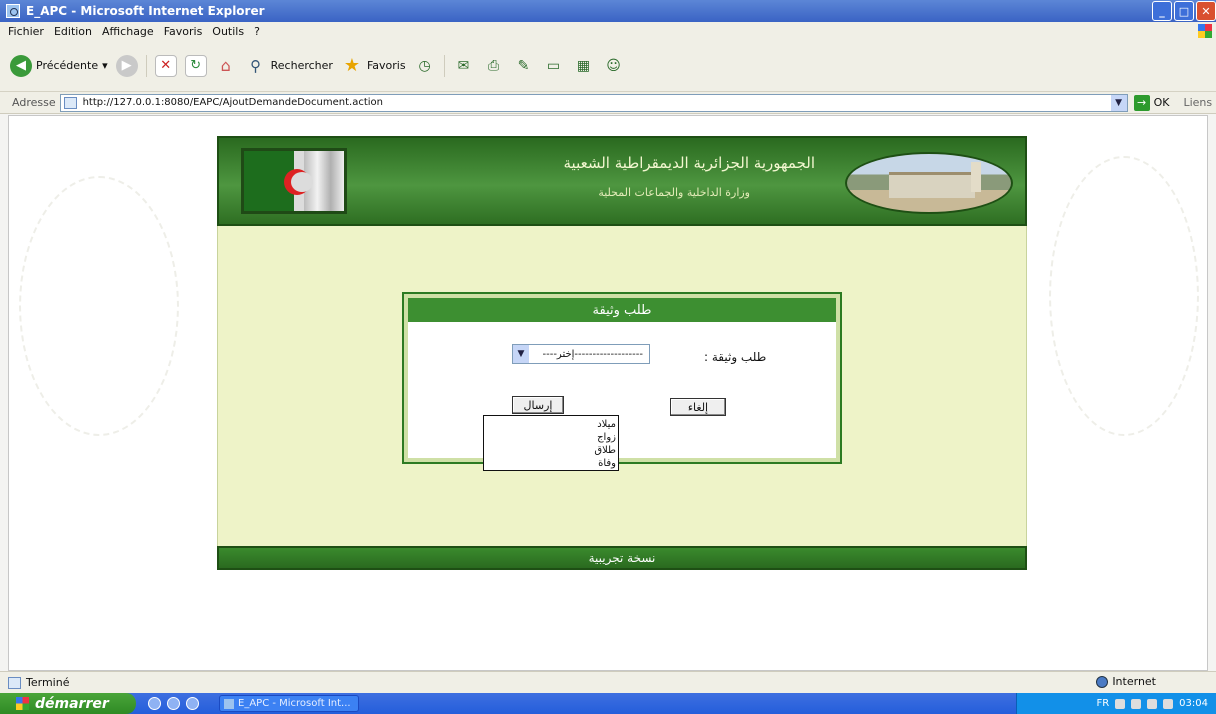 This screenshot has width=1216, height=714. What do you see at coordinates (70, 102) in the screenshot?
I see `page-icon` at bounding box center [70, 102].